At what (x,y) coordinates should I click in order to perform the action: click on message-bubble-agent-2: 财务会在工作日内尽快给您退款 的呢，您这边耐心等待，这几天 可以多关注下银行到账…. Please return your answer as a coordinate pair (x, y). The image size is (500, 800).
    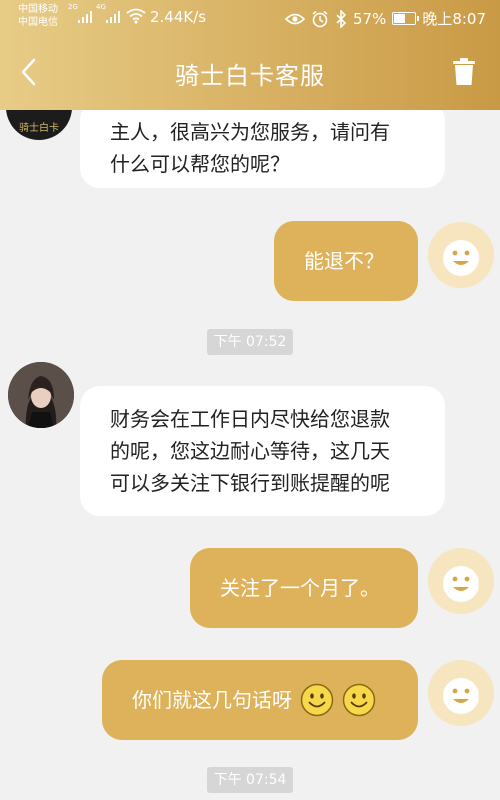
    Looking at the image, I should click on (262, 451).